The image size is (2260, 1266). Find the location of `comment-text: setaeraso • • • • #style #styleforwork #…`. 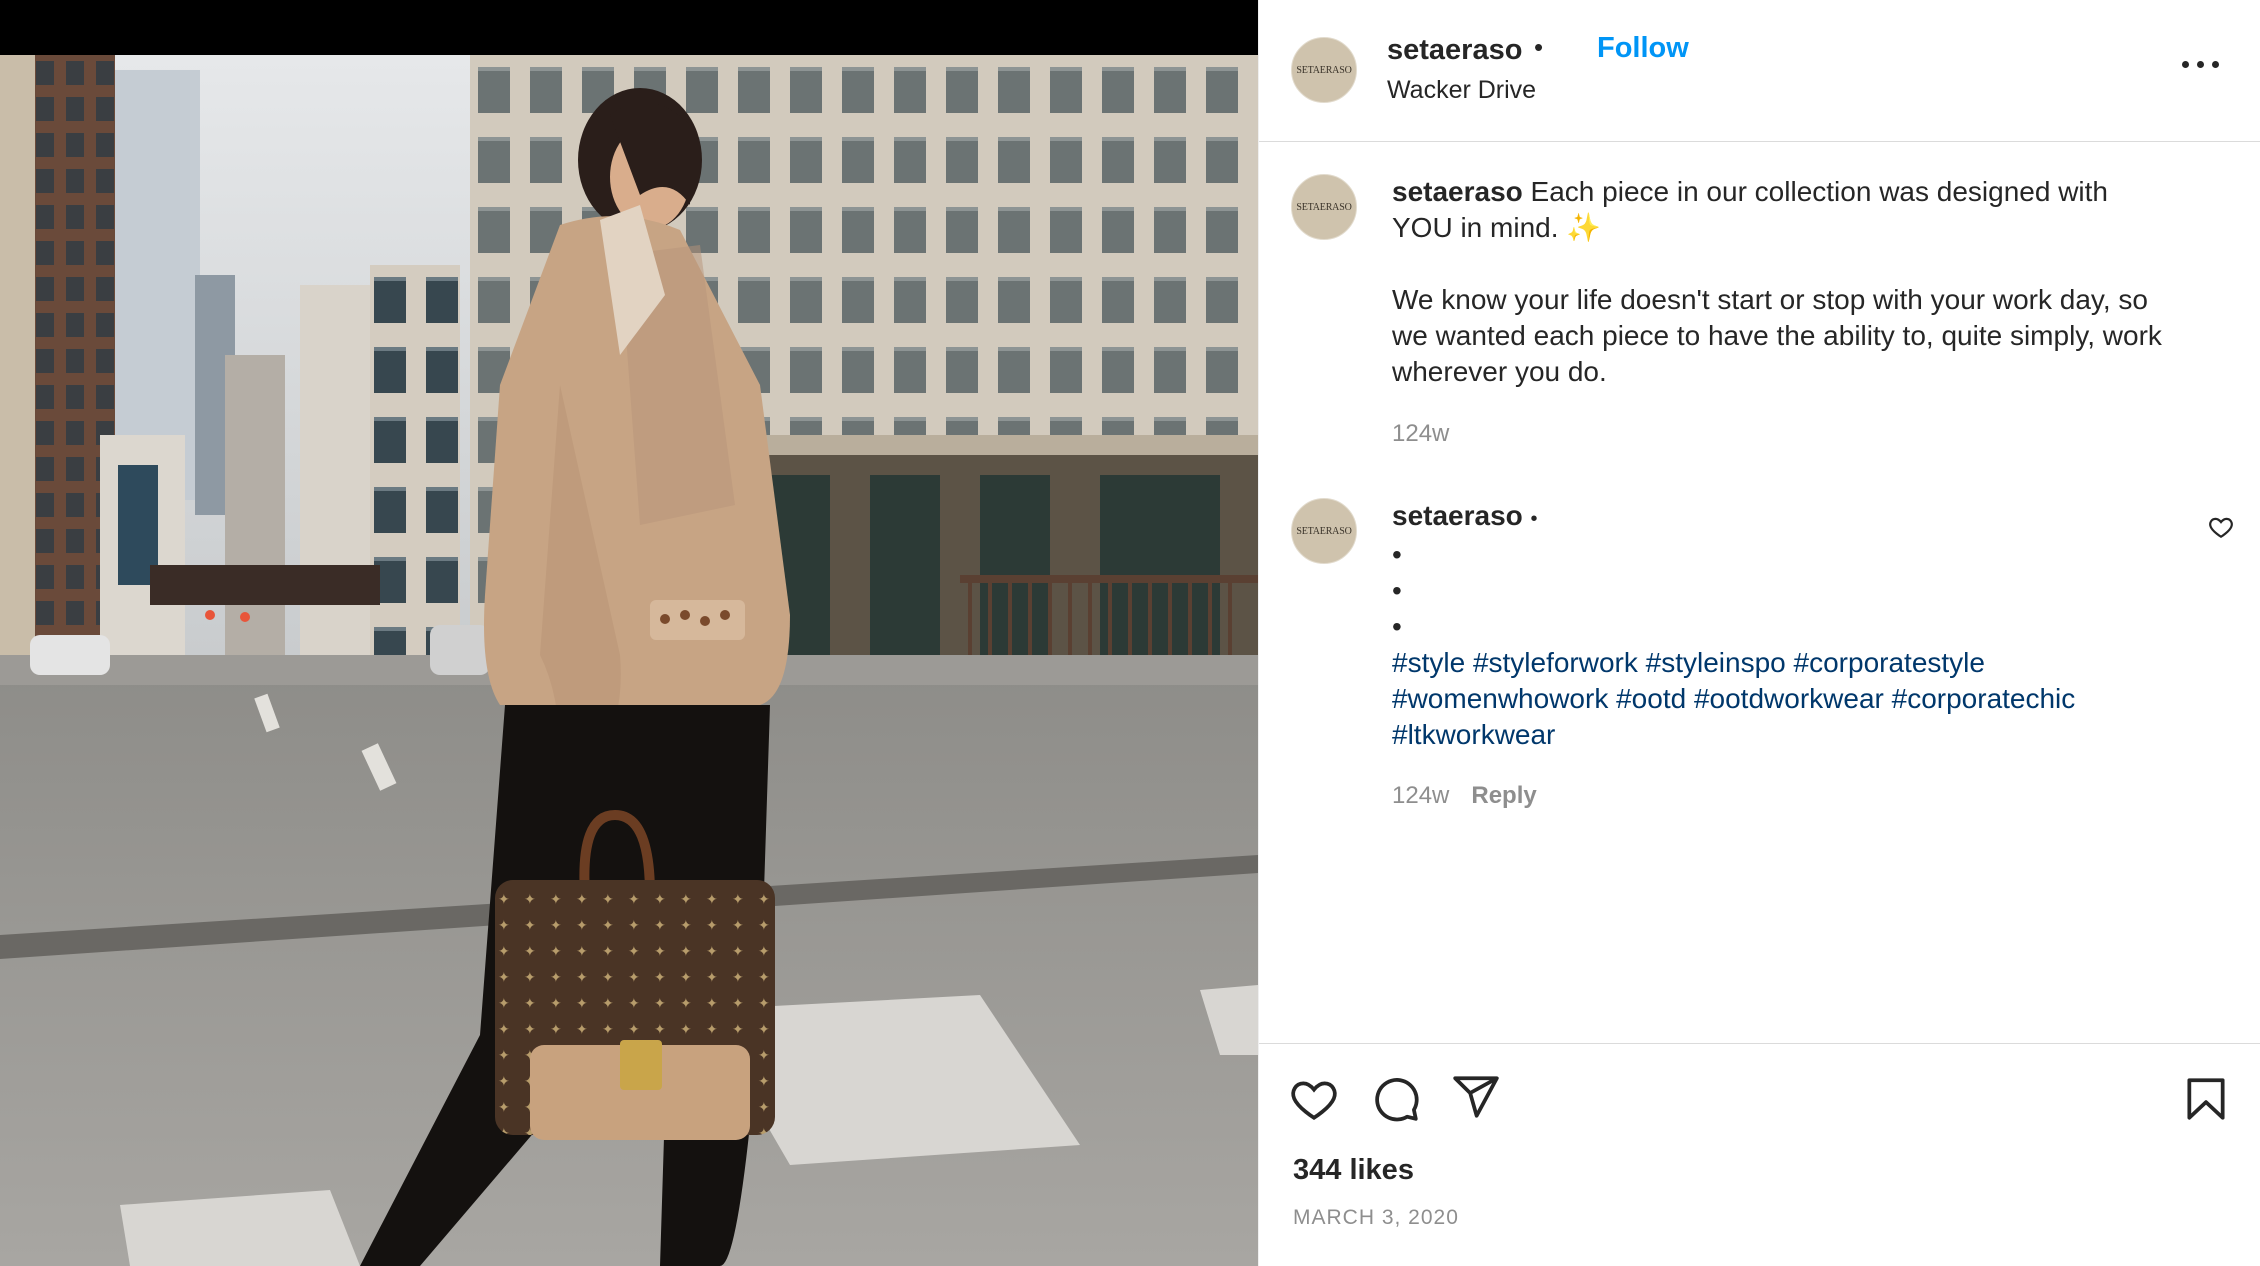

comment-text: setaeraso • • • • #style #styleforwork #… is located at coordinates (1782, 625).